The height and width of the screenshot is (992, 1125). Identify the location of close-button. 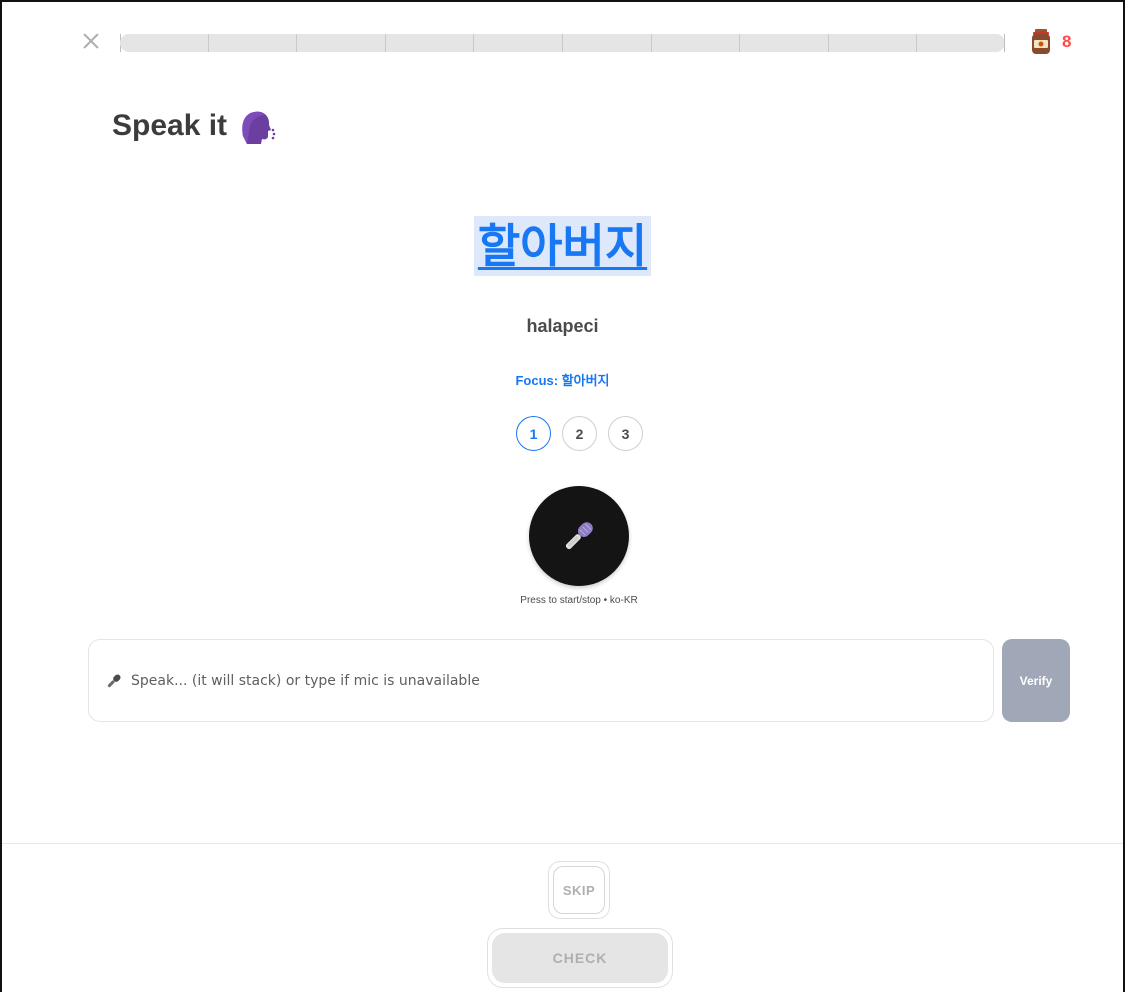
(91, 41).